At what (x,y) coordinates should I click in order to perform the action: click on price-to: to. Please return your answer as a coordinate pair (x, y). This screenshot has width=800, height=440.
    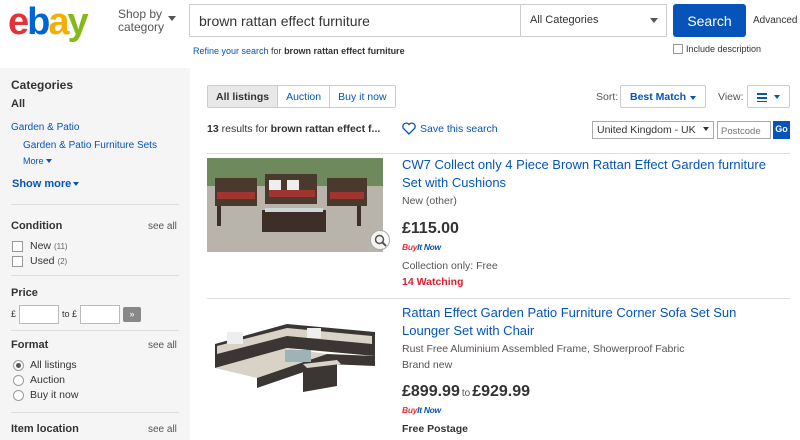
    Looking at the image, I should click on (466, 393).